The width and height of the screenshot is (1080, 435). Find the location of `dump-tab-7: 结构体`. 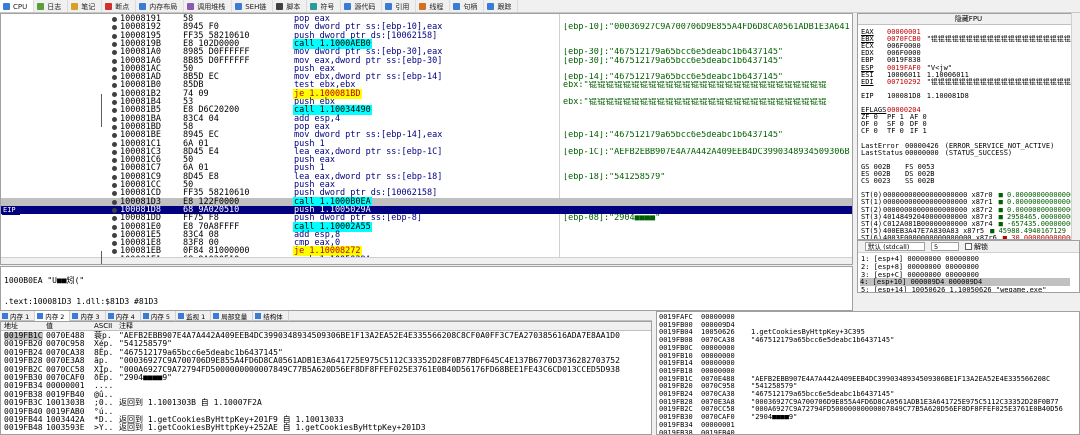

dump-tab-7: 结构体 is located at coordinates (271, 316).